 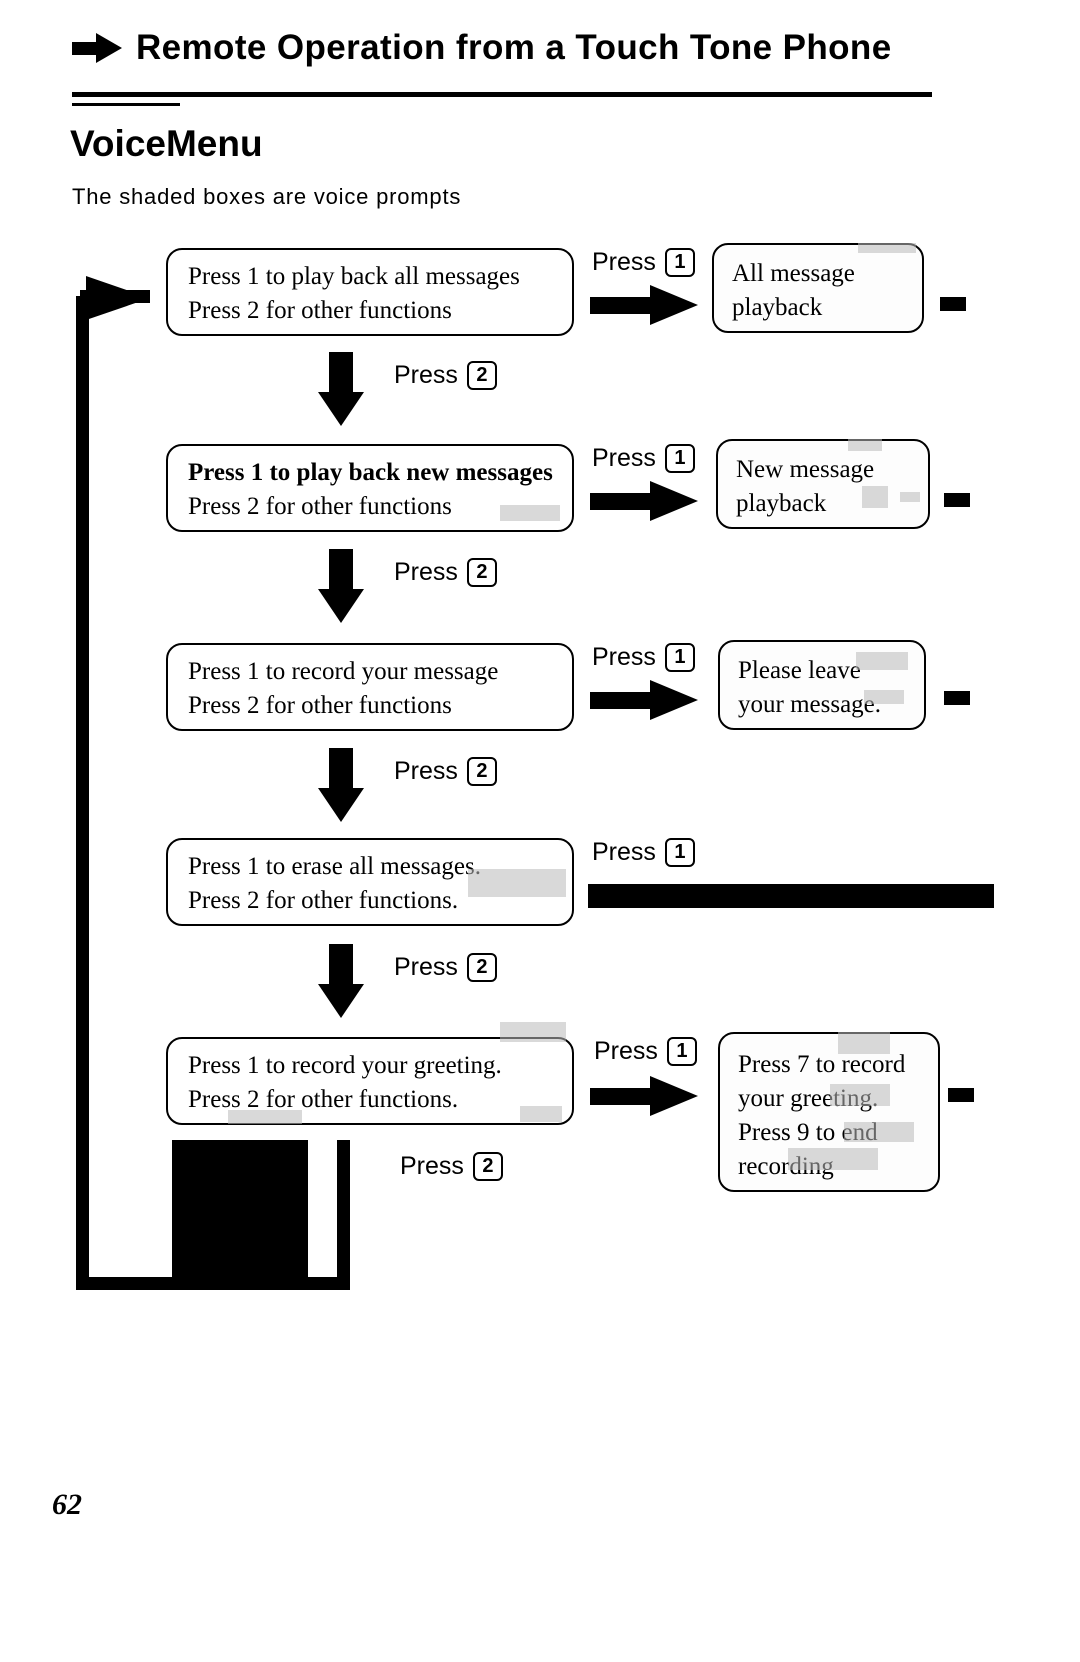 What do you see at coordinates (343, 1215) in the screenshot?
I see `loop-rail-riser` at bounding box center [343, 1215].